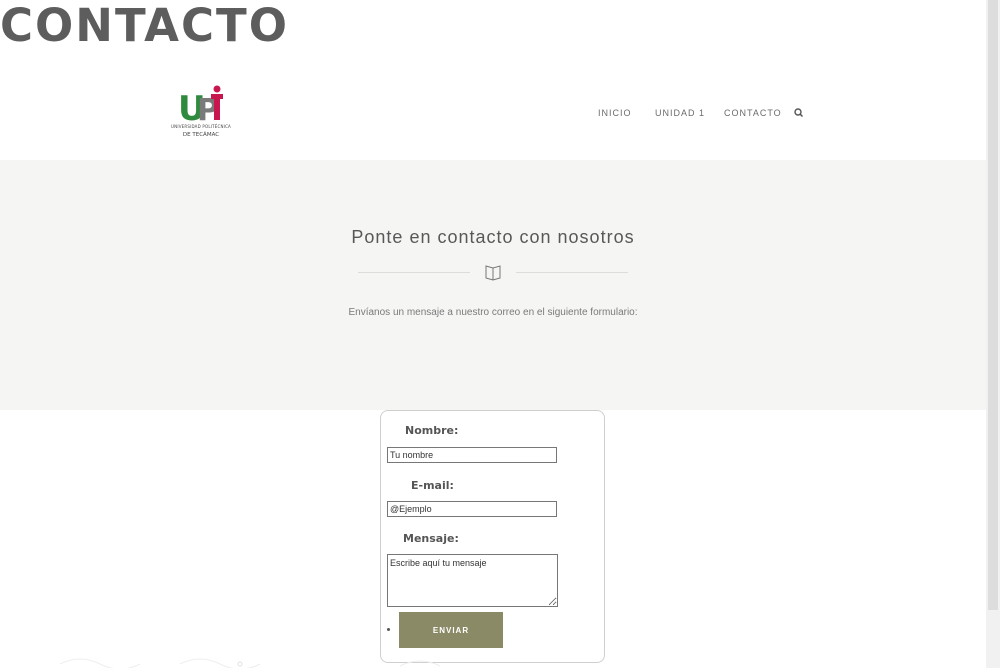  What do you see at coordinates (201, 126) in the screenshot?
I see `logo-subtitle-line1: UNIVERSIDAD POLITÉCNICA` at bounding box center [201, 126].